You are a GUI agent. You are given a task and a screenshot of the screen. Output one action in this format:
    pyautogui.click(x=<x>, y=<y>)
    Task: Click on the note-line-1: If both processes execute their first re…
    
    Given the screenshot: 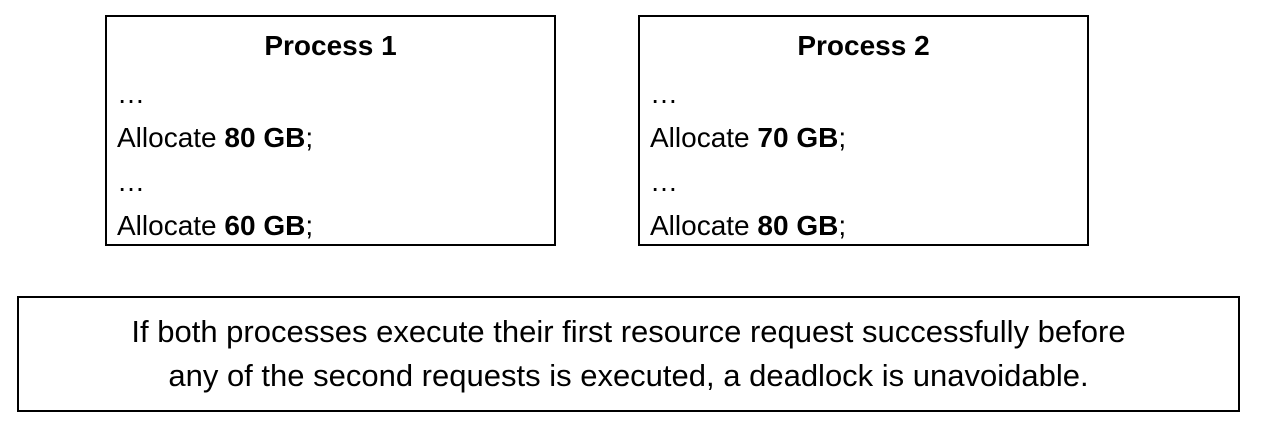 What is the action you would take?
    pyautogui.click(x=628, y=331)
    